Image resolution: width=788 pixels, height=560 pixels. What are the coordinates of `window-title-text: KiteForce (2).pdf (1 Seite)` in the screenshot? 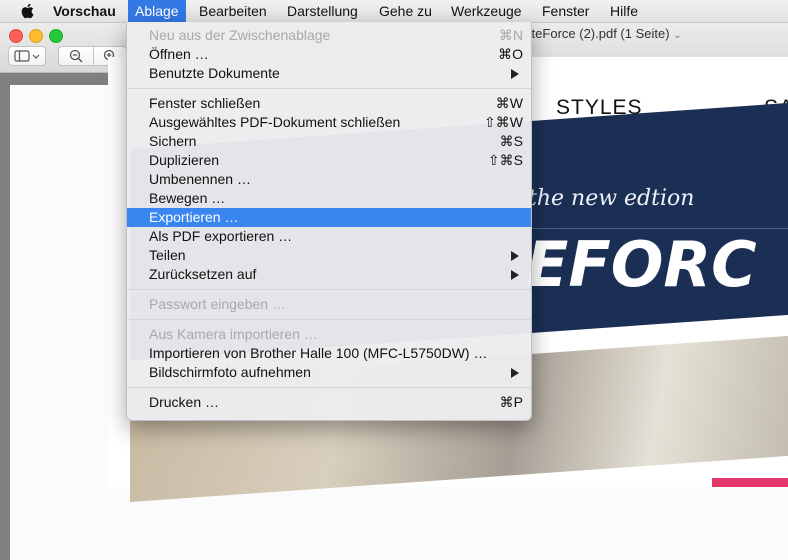 It's located at (595, 33).